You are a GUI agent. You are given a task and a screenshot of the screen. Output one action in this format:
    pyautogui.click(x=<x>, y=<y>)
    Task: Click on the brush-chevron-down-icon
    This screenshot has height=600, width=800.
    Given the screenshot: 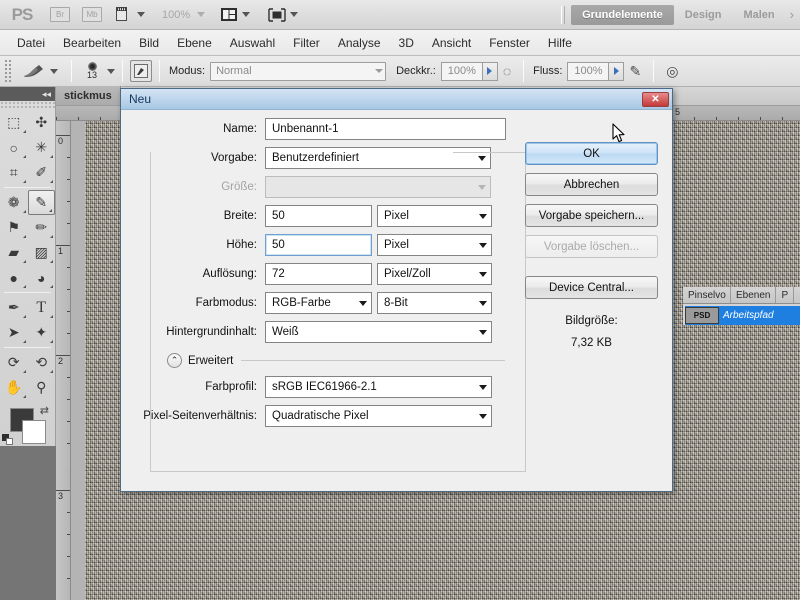 What is the action you would take?
    pyautogui.click(x=54, y=71)
    